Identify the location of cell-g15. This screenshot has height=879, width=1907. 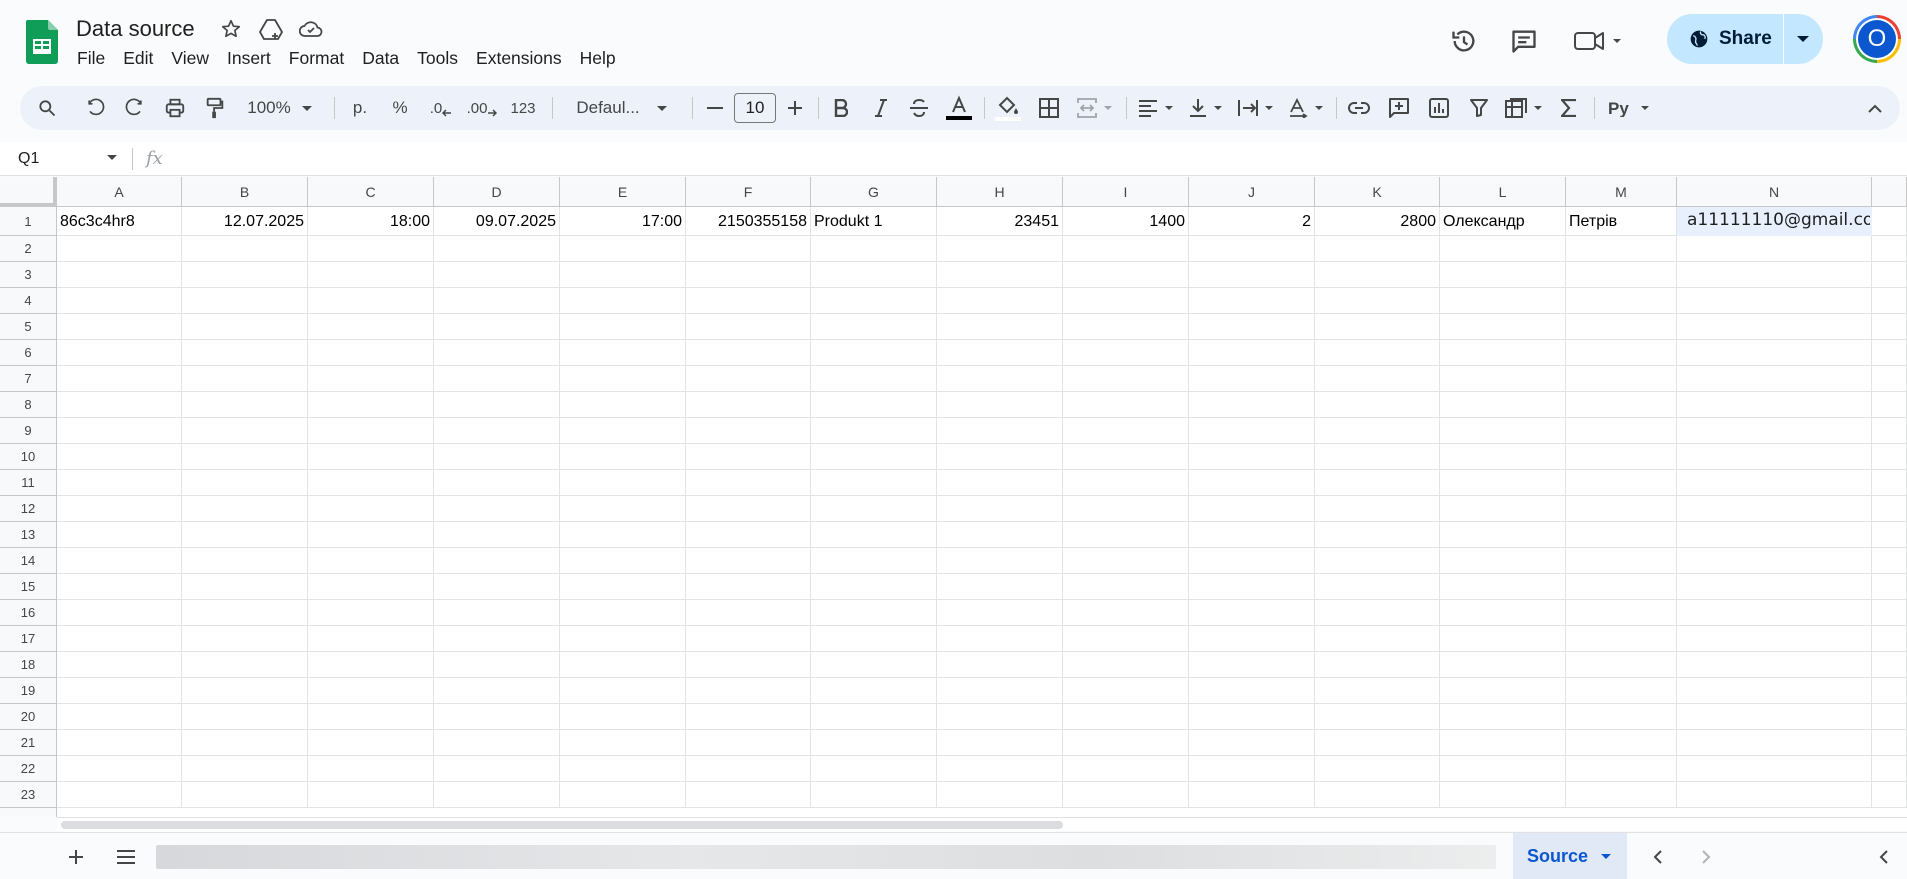
(874, 587).